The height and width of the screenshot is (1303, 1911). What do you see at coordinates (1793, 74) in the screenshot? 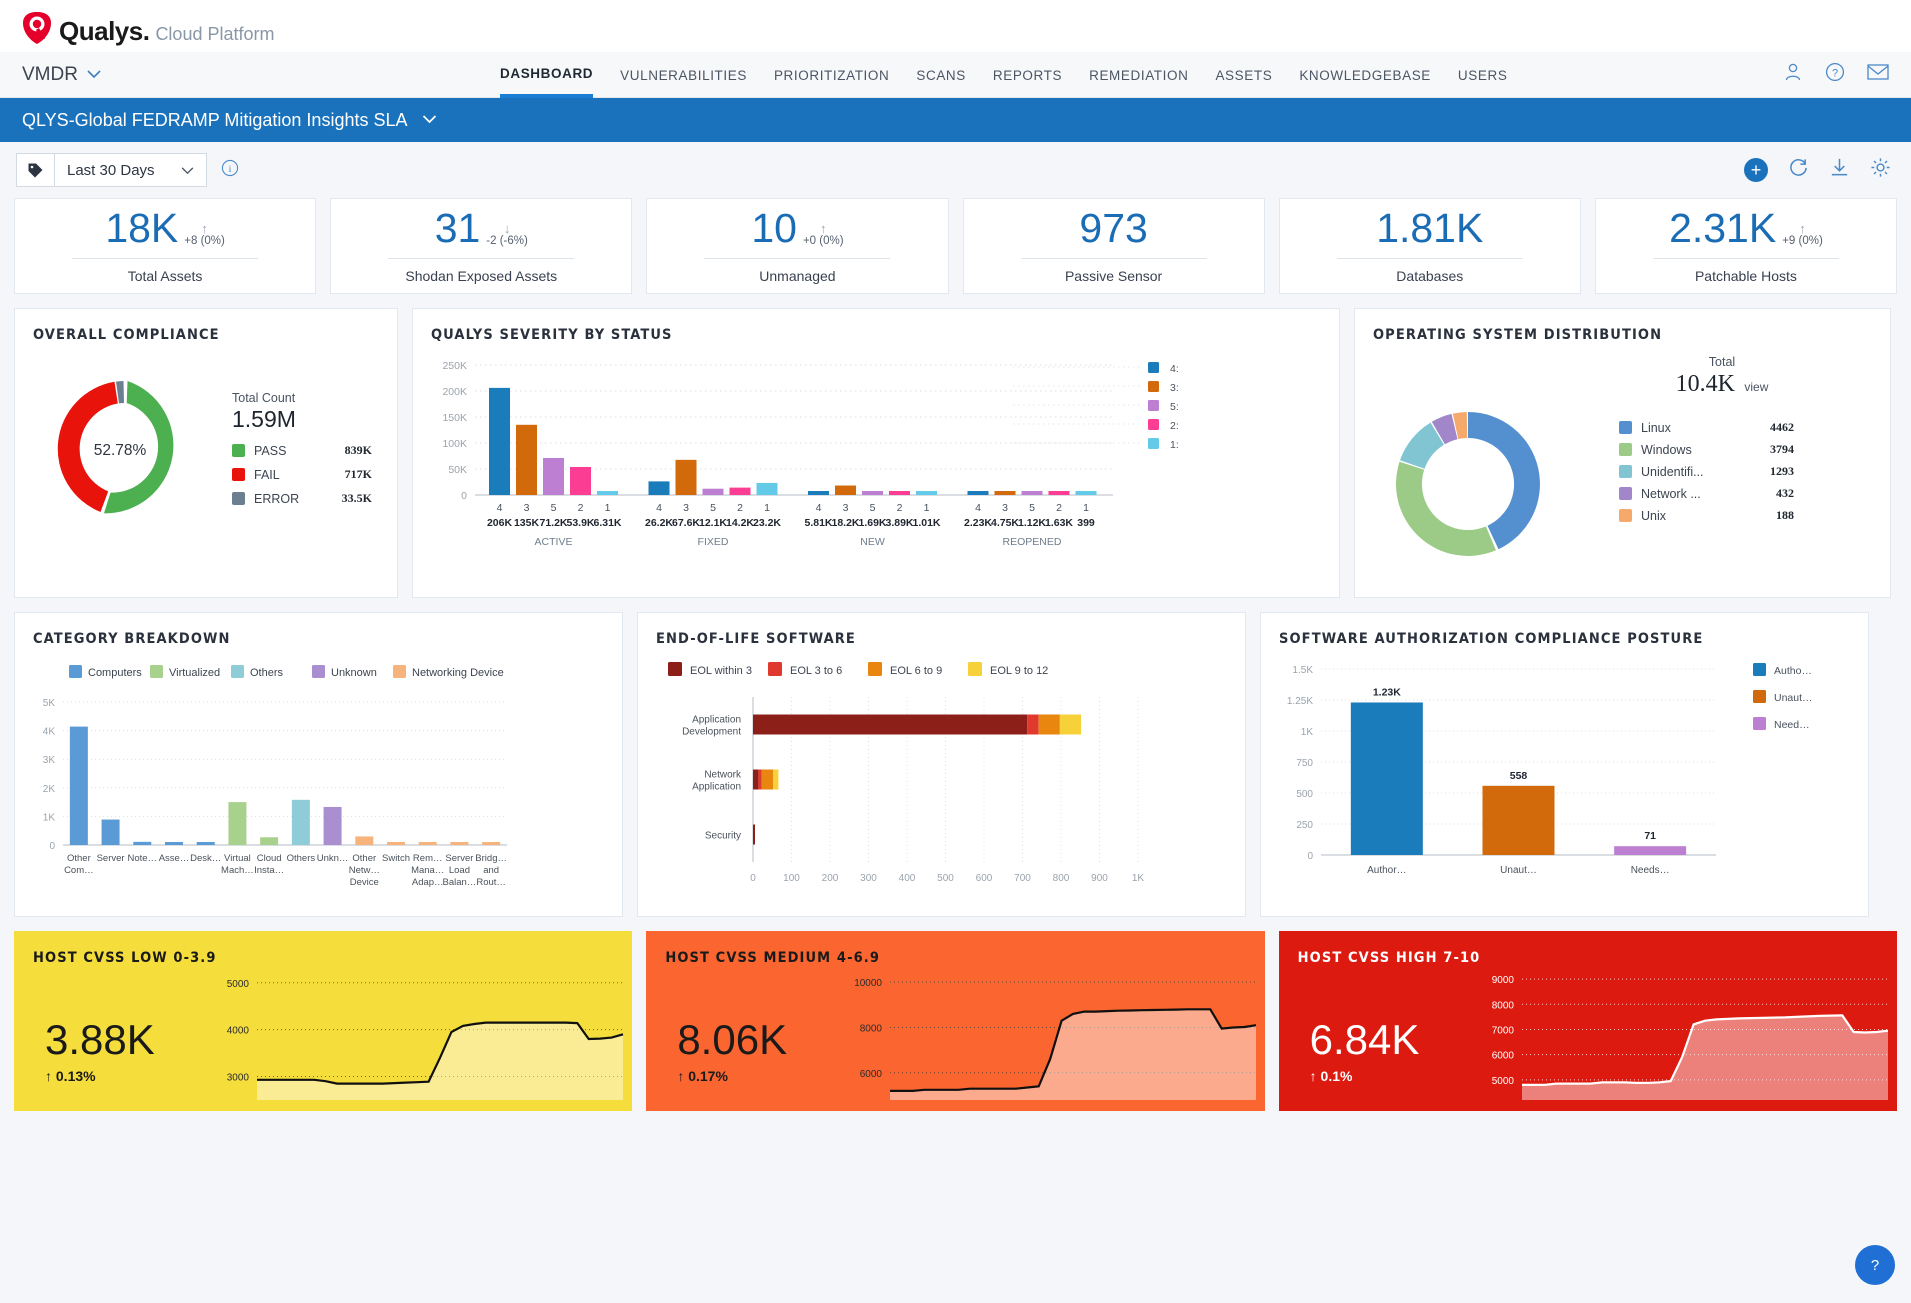
I see `user-icon` at bounding box center [1793, 74].